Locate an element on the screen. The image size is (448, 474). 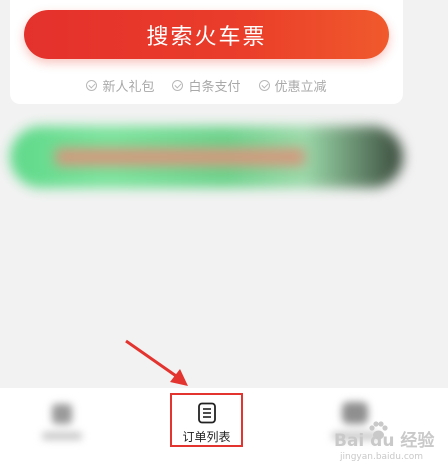
baidu-jingyan-watermark: Bai du 经验 jingyan.baidu.com is located at coordinates (385, 445).